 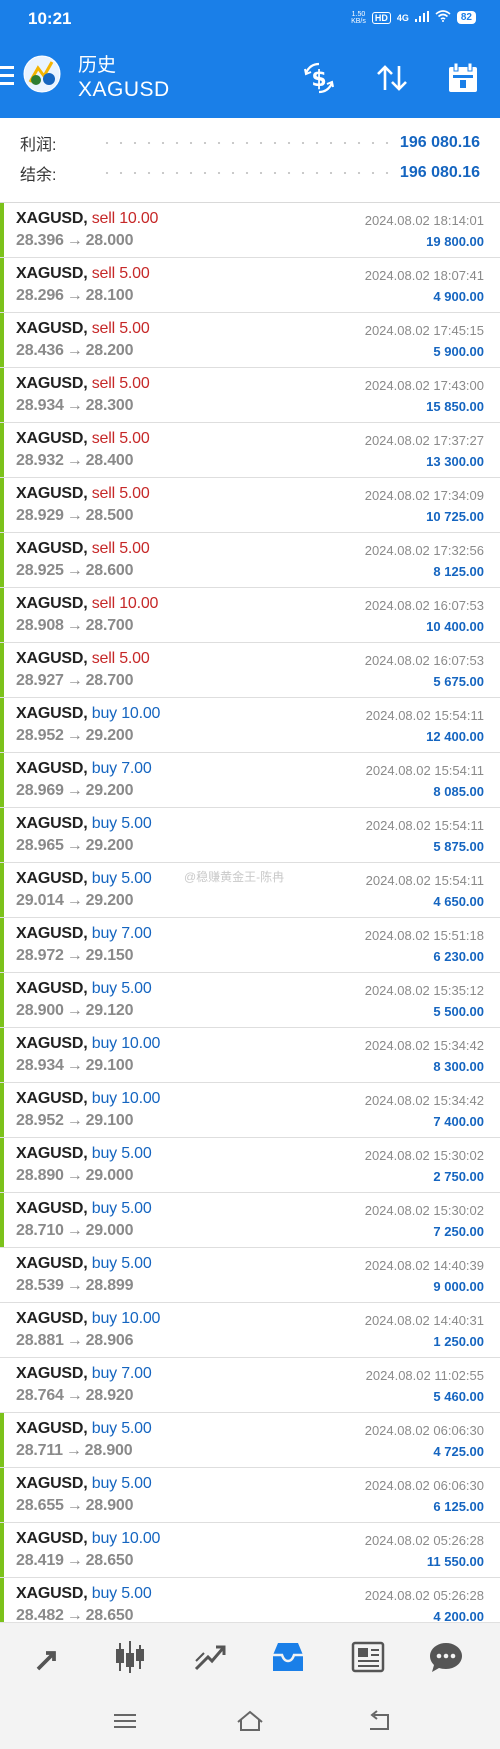 What do you see at coordinates (139, 603) in the screenshot?
I see `trade-lots: 10.00` at bounding box center [139, 603].